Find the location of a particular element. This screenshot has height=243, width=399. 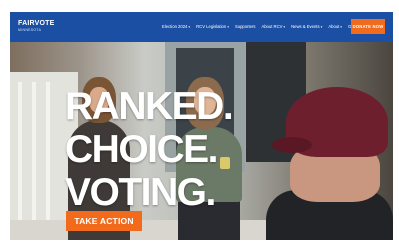

nav-item-label: About RCV is located at coordinates (272, 26).